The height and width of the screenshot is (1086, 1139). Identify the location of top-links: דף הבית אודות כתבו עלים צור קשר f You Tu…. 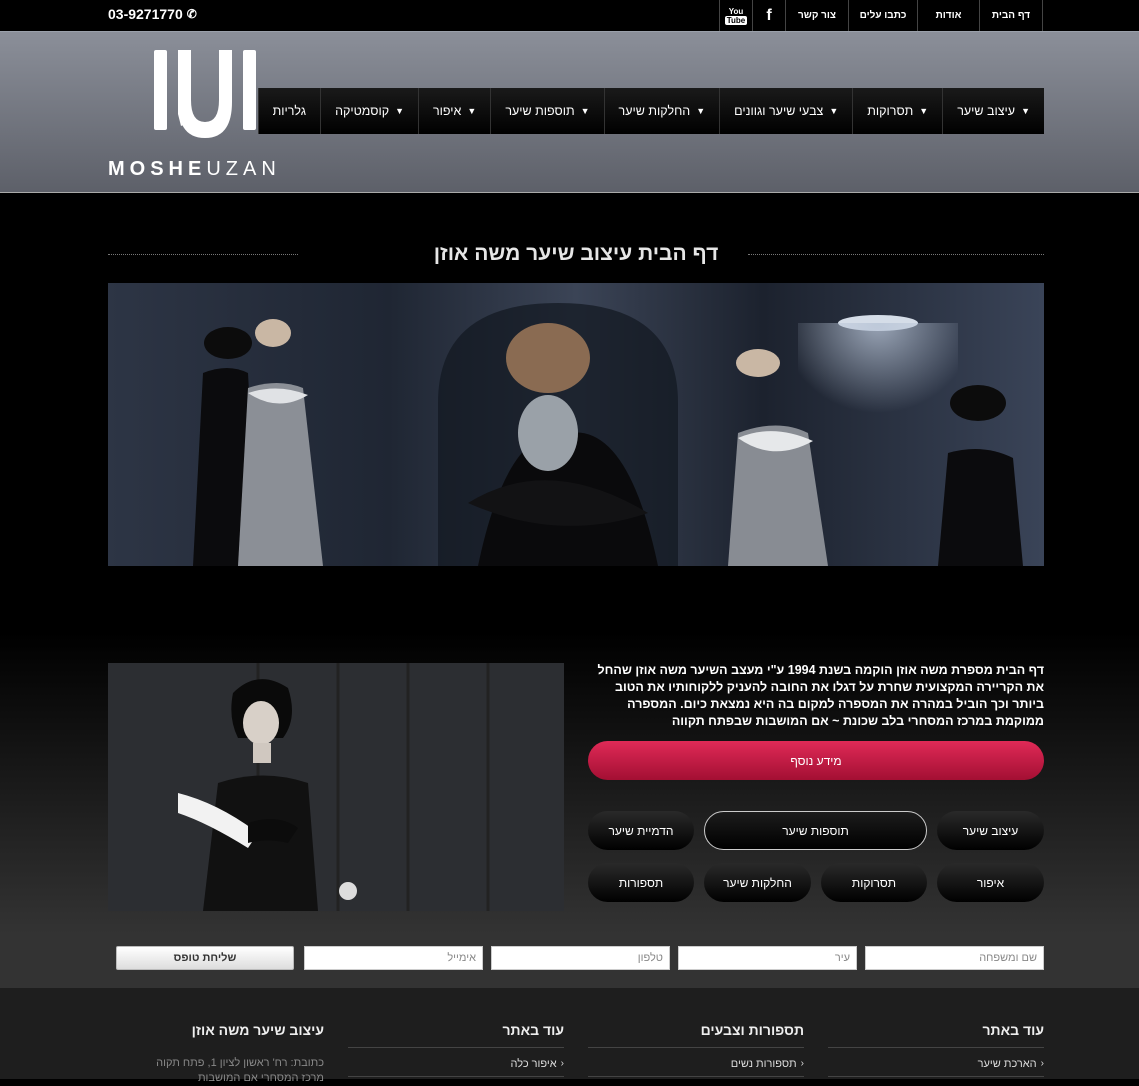
(881, 15).